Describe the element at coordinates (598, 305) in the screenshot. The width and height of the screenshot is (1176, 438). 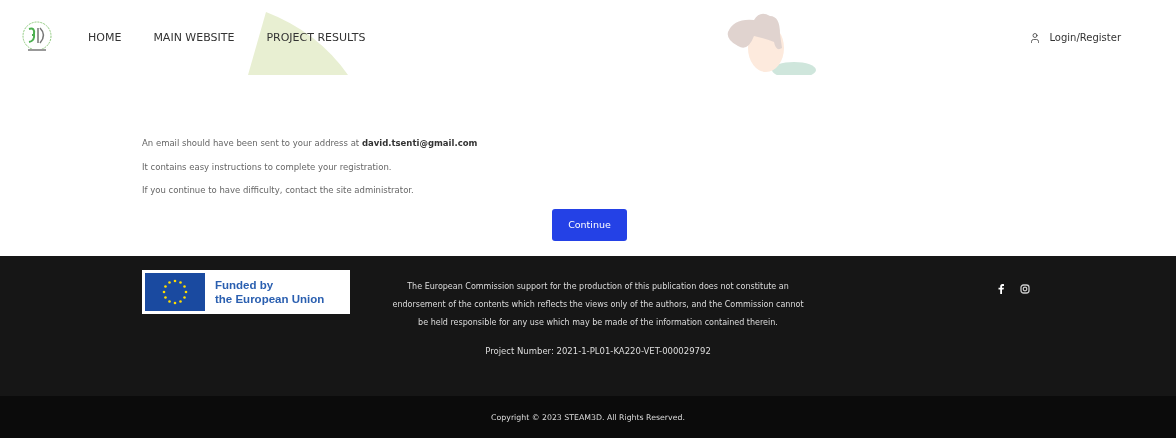
I see `disclaimer-text: The European Commission support for the production of this publication does not constitute an endorsement of the contents which reflects the views only of the authors, and the Commission cannot be held responsible for any use which may be made of the information contained therein.` at that location.